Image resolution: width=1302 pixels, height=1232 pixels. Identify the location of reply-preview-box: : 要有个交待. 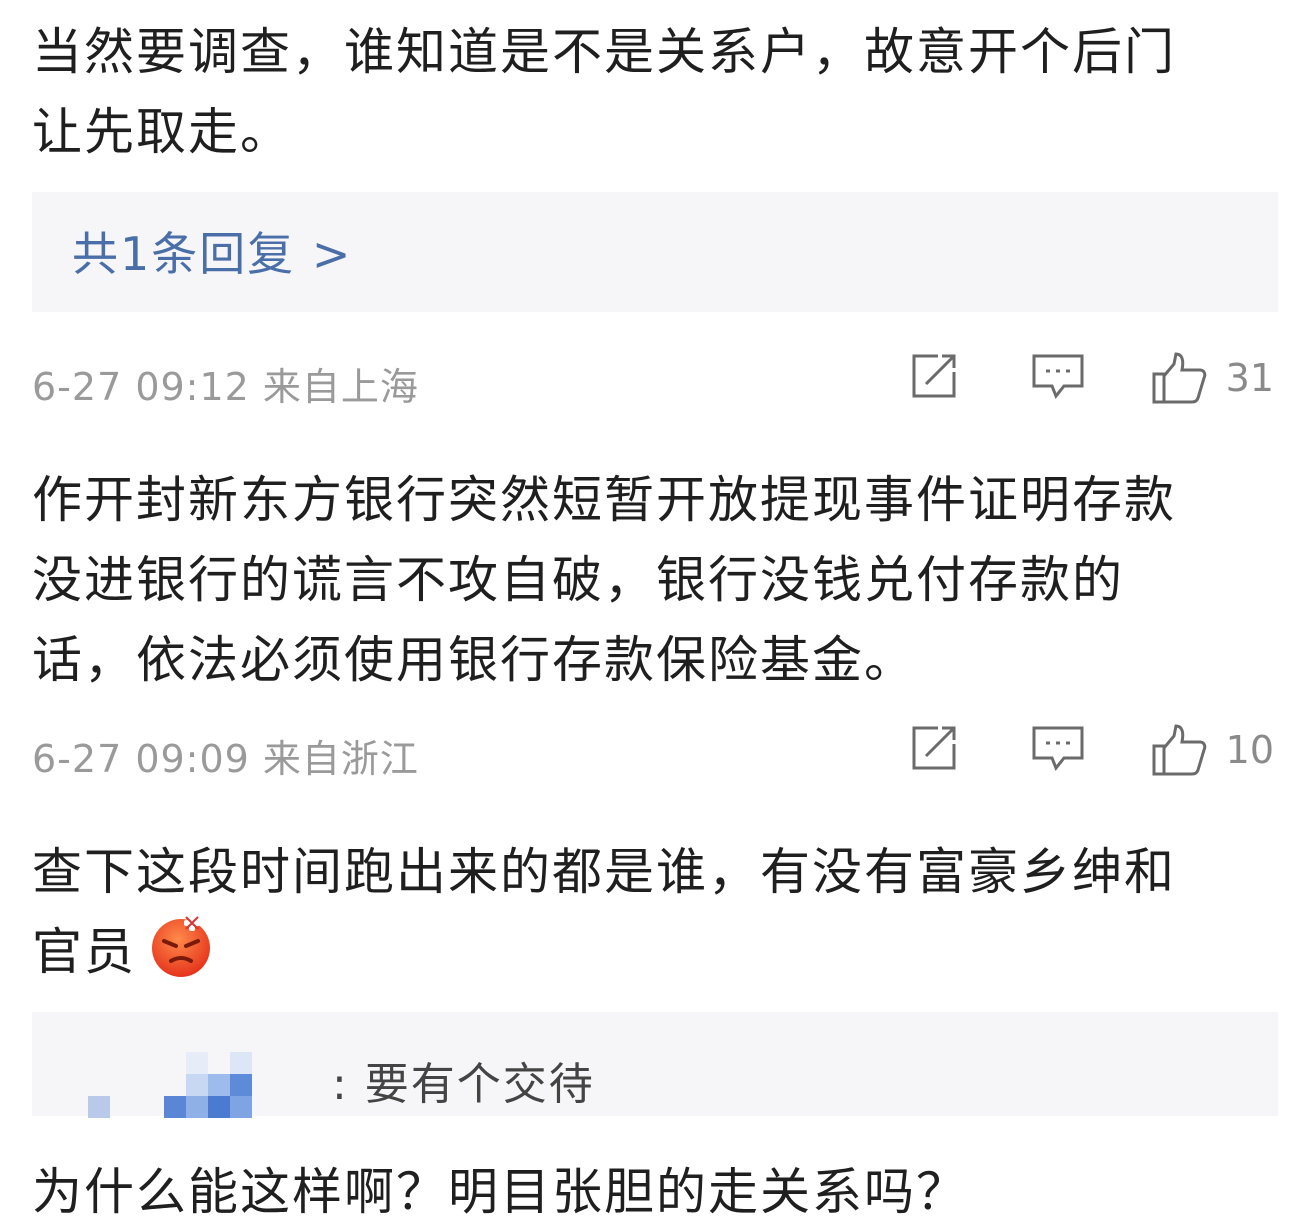
(655, 1065).